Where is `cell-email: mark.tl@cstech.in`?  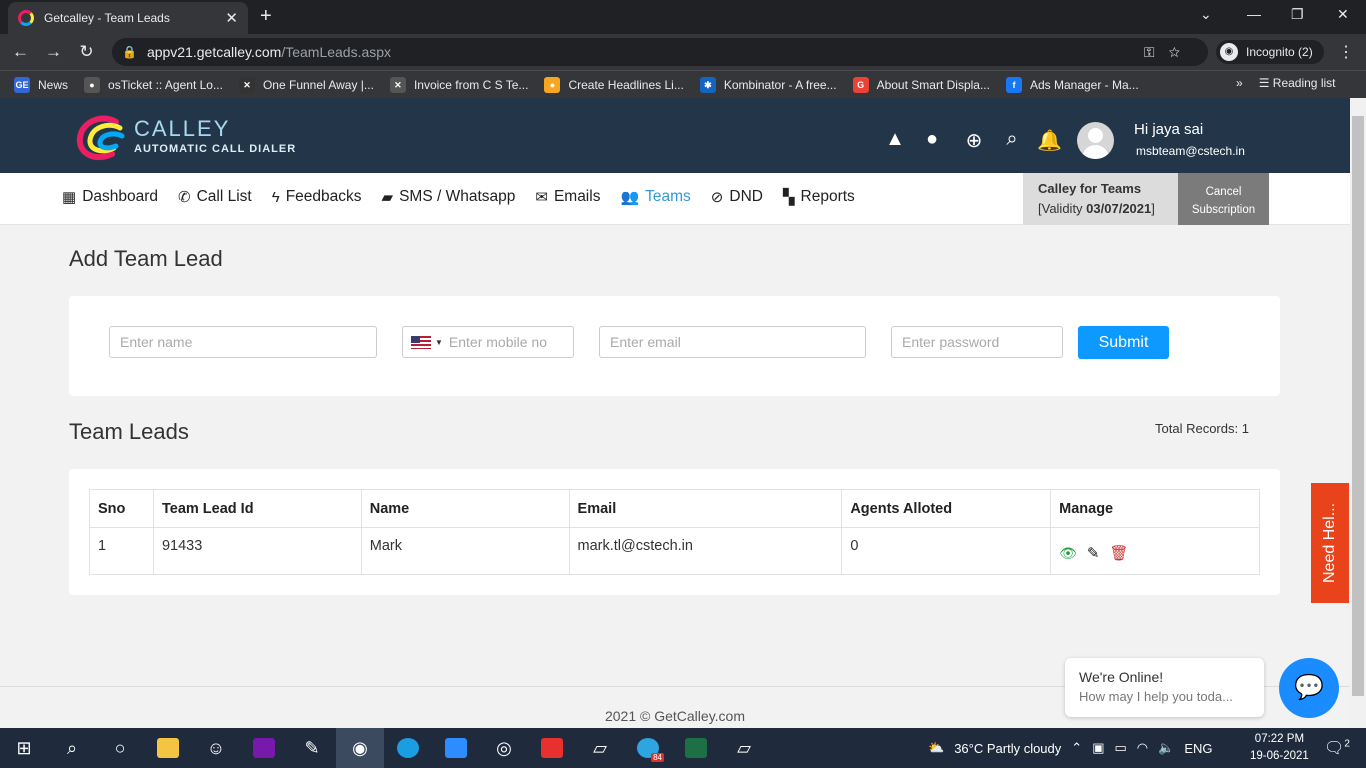
cell-email: mark.tl@cstech.in is located at coordinates (705, 551).